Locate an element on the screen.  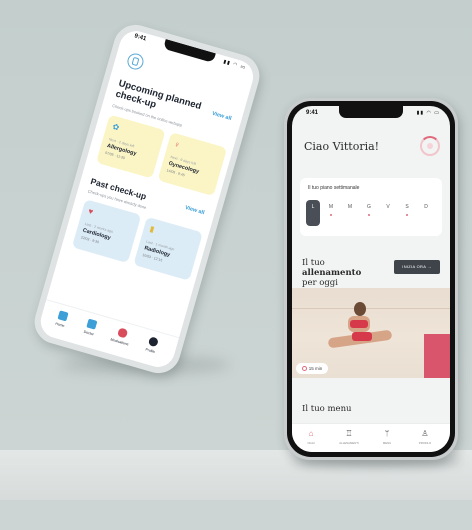
day-monday: L is located at coordinates (313, 213).